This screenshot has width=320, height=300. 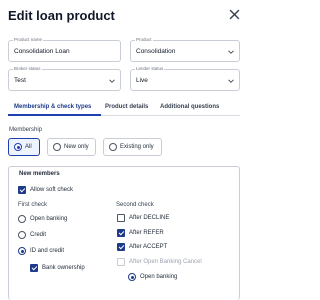 I want to click on broker-status-value: Test, so click(x=20, y=80).